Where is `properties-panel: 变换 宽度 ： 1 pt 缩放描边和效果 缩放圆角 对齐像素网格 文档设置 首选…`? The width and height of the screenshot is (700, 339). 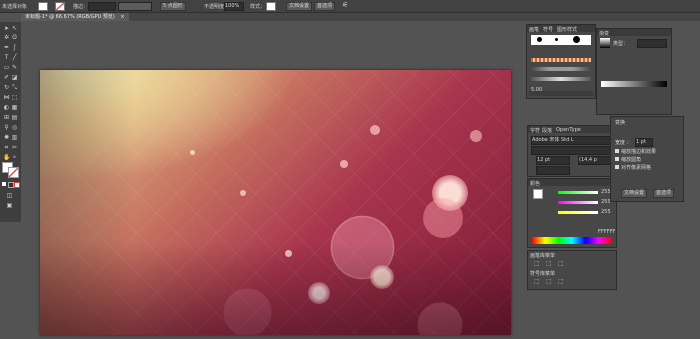
properties-panel: 变换 宽度 ： 1 pt 缩放描边和效果 缩放圆角 对齐像素网格 文档设置 首选… is located at coordinates (647, 159).